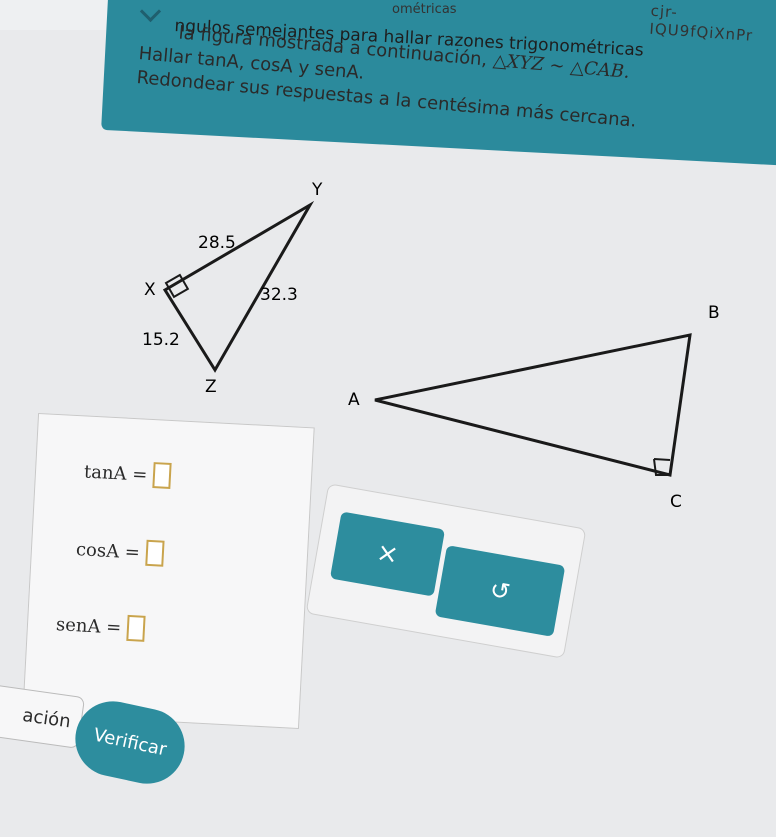  I want to click on breadcrumb: ométricas, so click(424, 9).